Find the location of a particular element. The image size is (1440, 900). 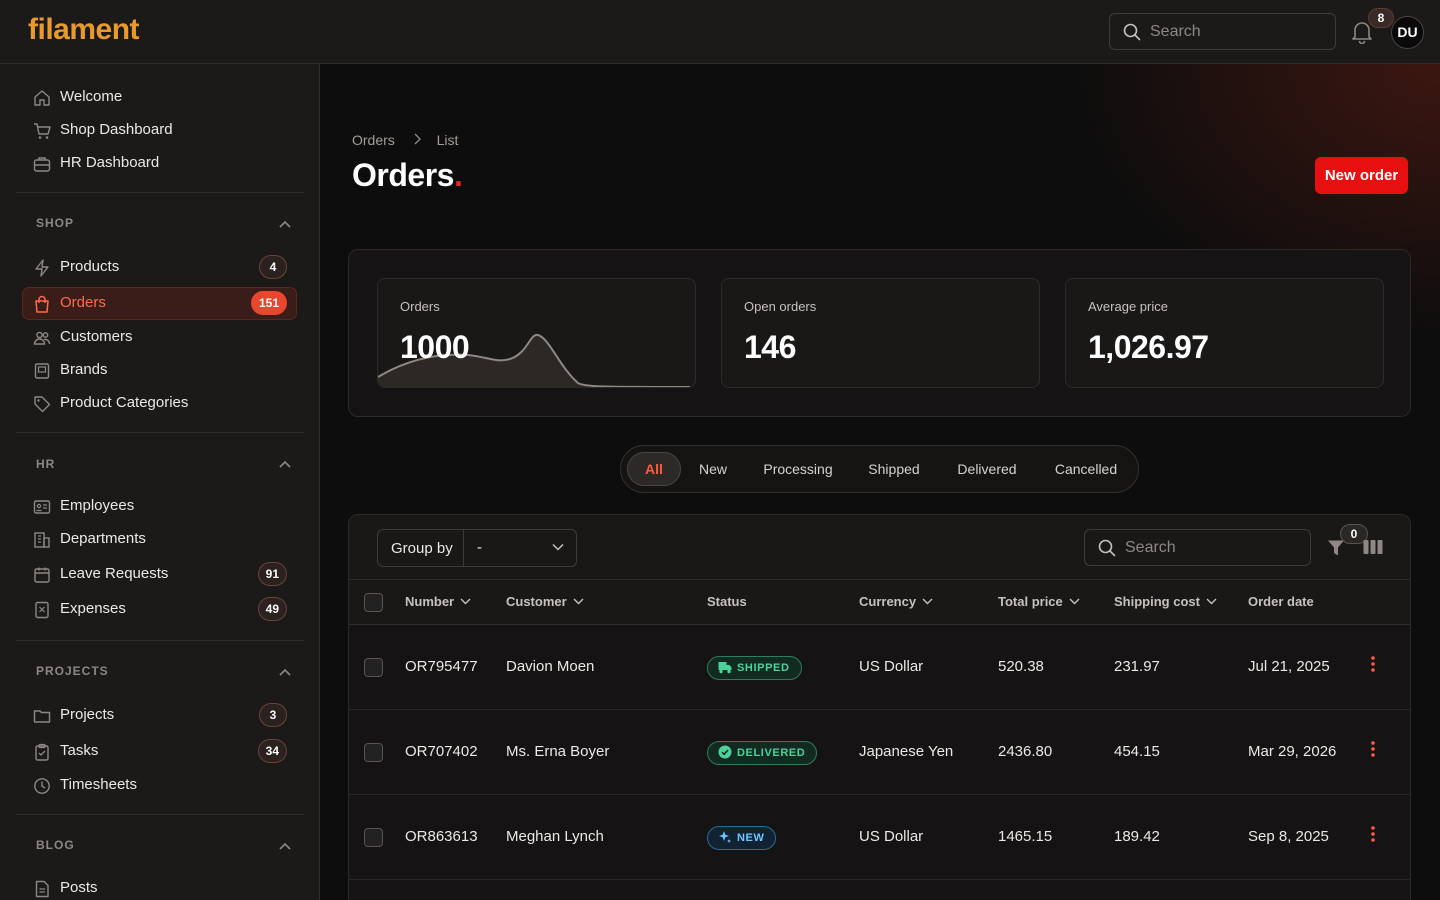

sidebar-item-timesheets: Timesheets is located at coordinates (159, 785).